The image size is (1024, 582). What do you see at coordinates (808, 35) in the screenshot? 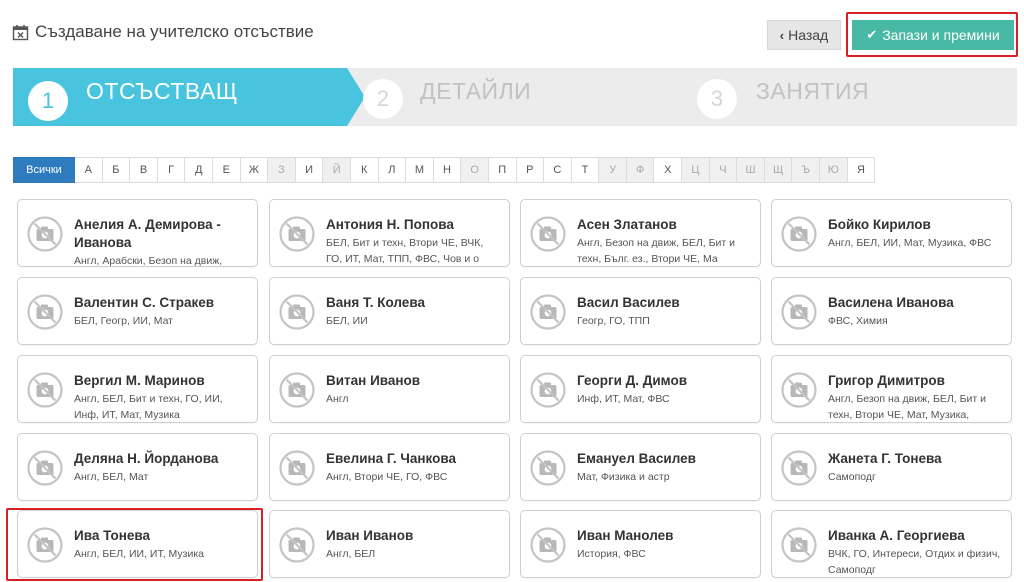
I see `back-button-label: Назад` at bounding box center [808, 35].